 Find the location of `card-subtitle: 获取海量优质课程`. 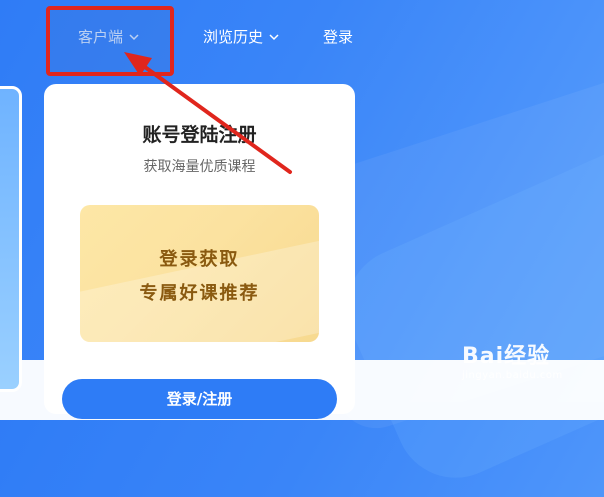

card-subtitle: 获取海量优质课程 is located at coordinates (199, 167).